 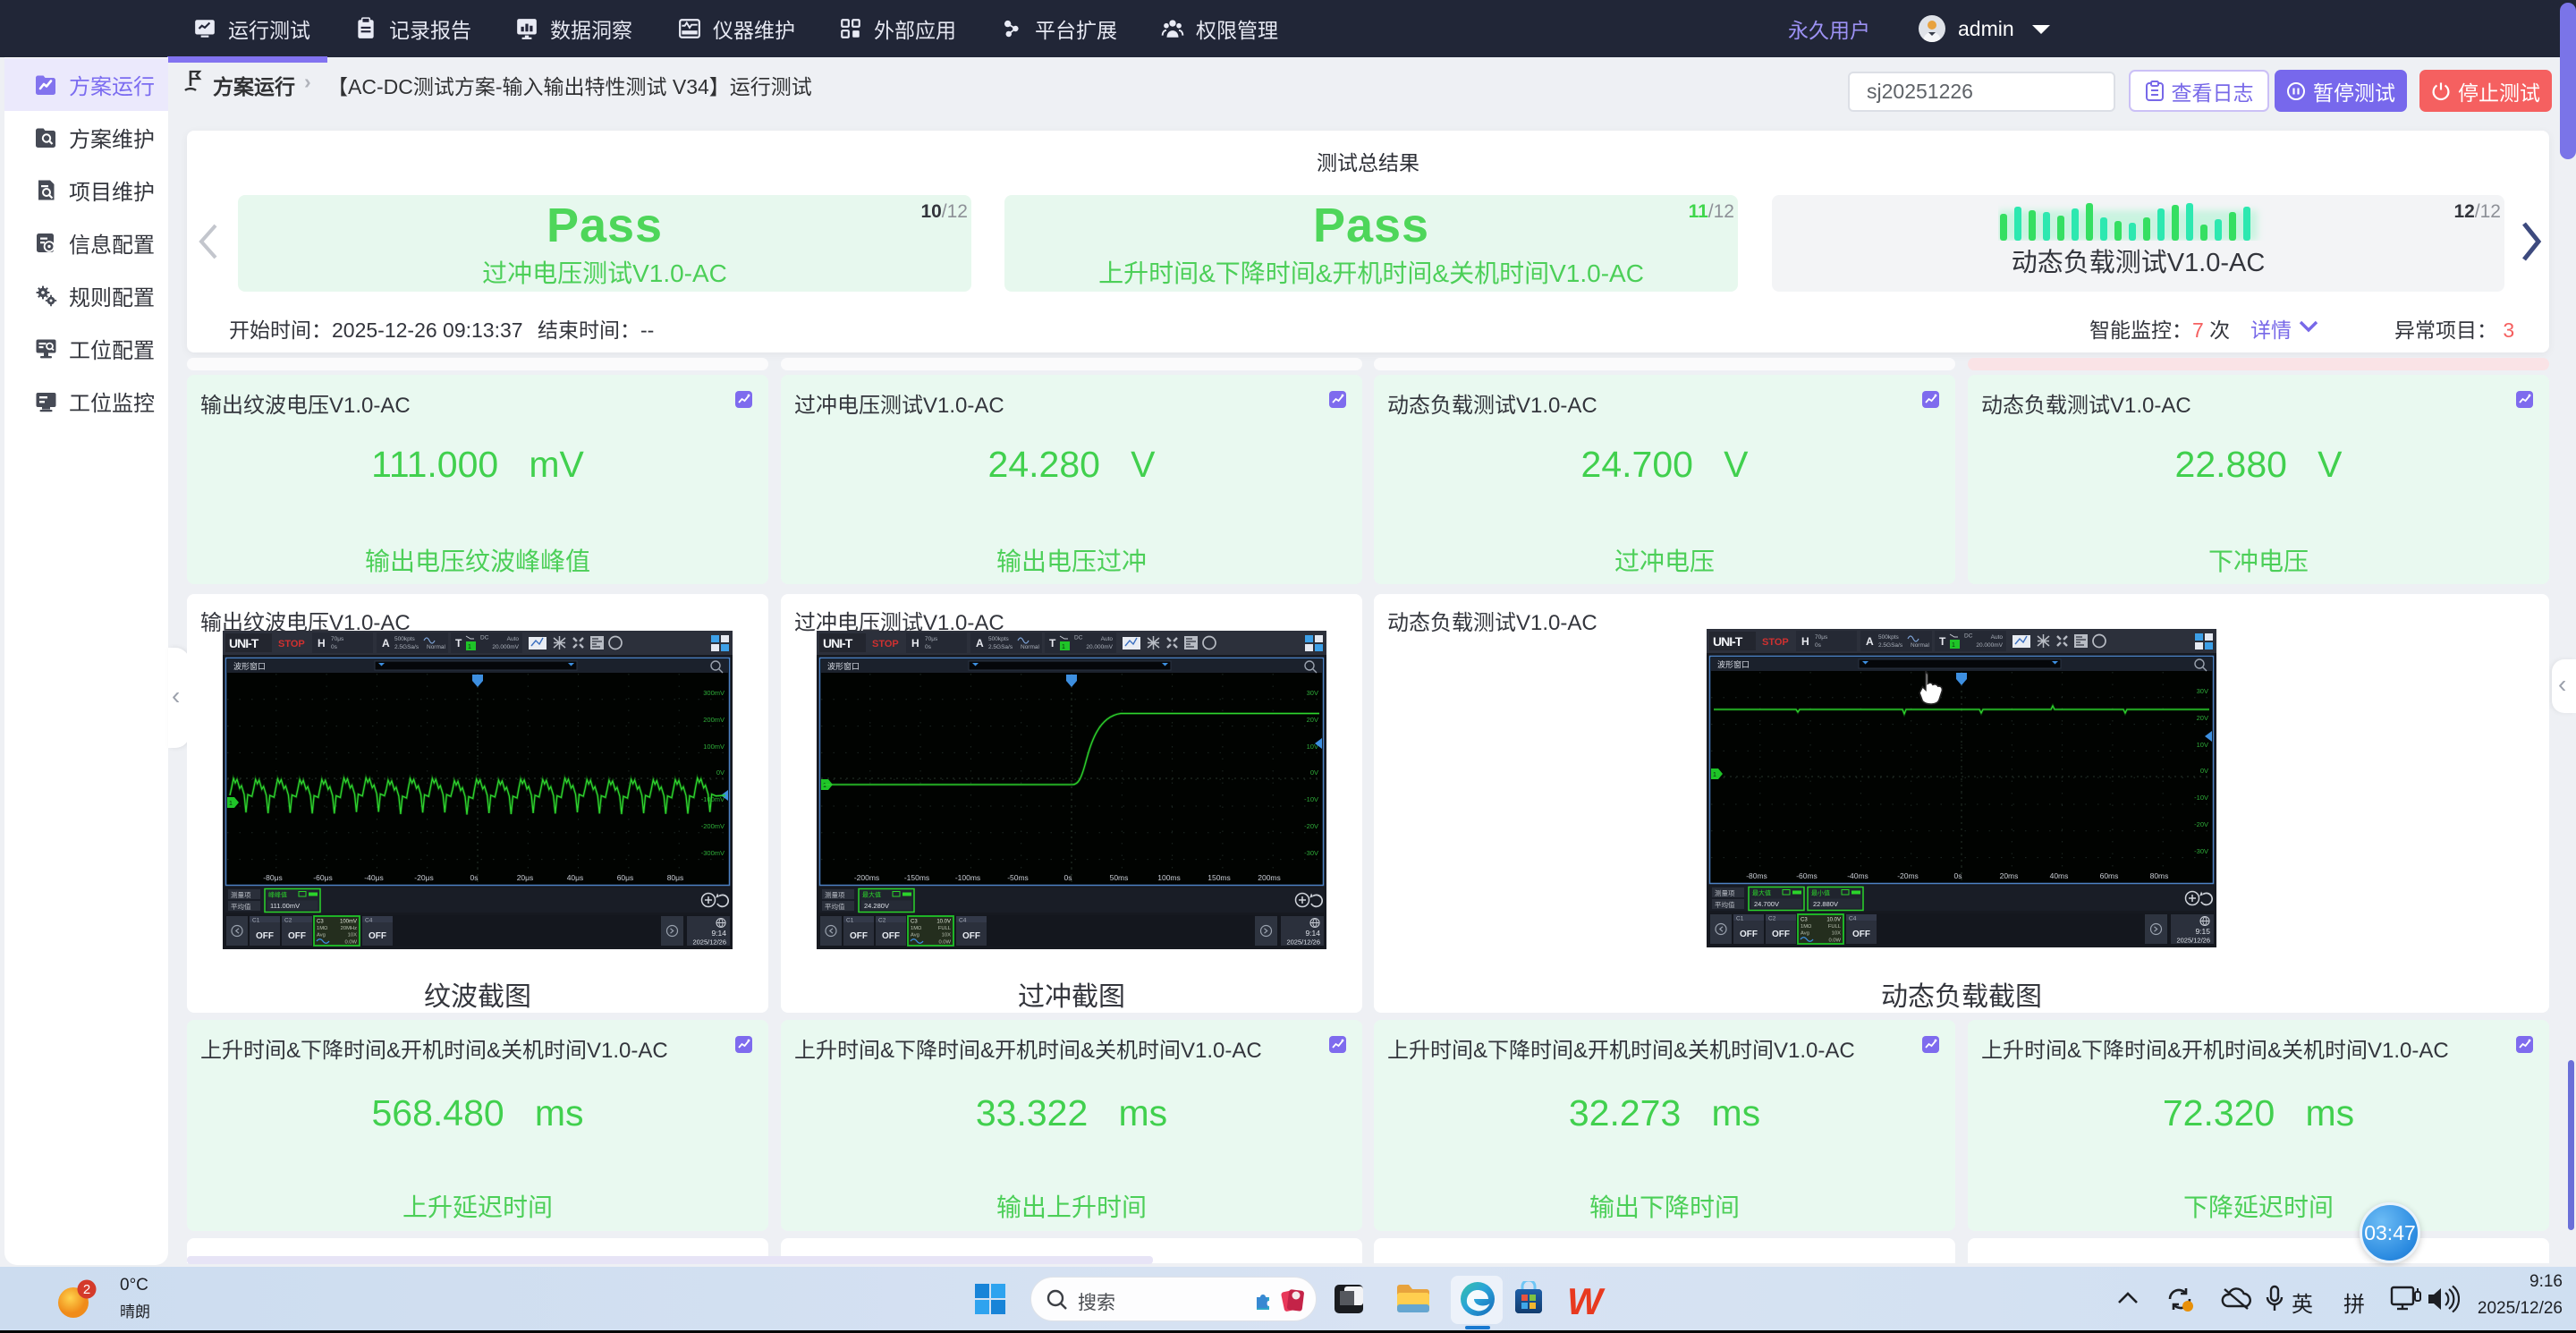 I want to click on svg-text: -80ms, so click(x=1756, y=875).